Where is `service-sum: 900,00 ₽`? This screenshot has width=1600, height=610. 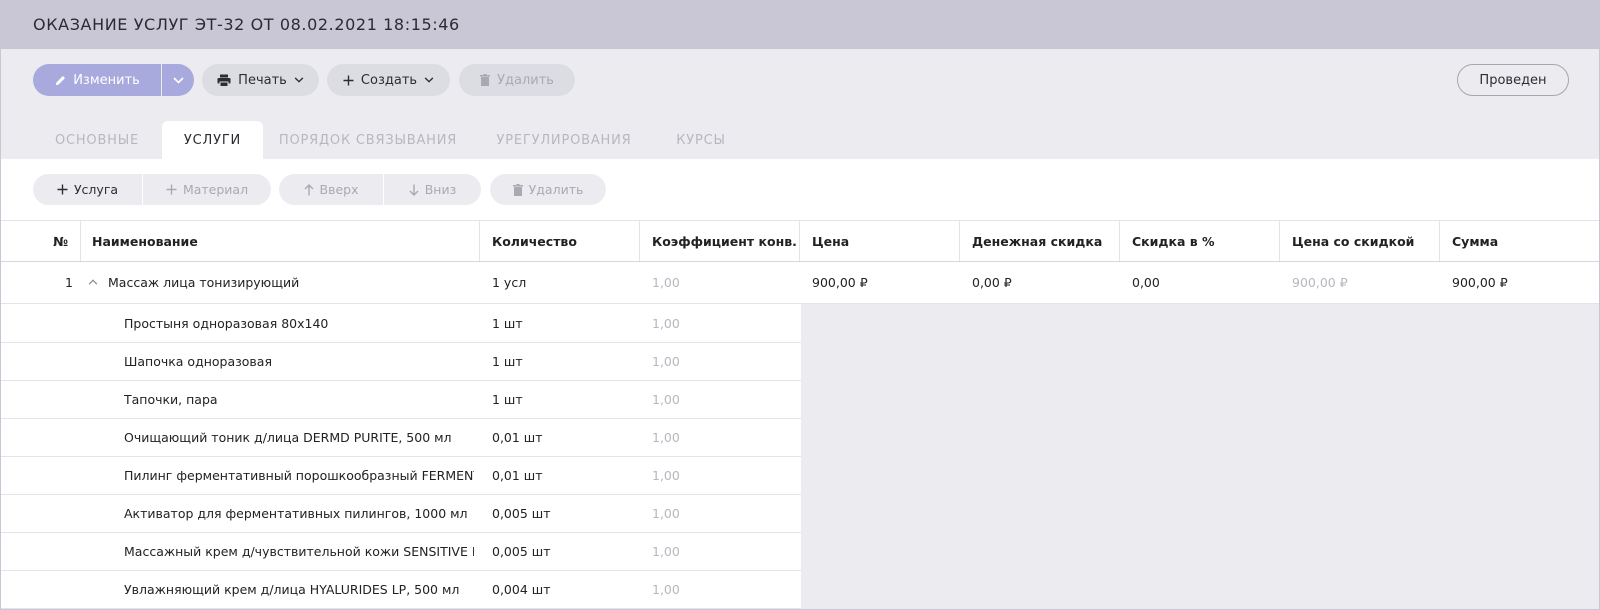
service-sum: 900,00 ₽ is located at coordinates (1480, 282).